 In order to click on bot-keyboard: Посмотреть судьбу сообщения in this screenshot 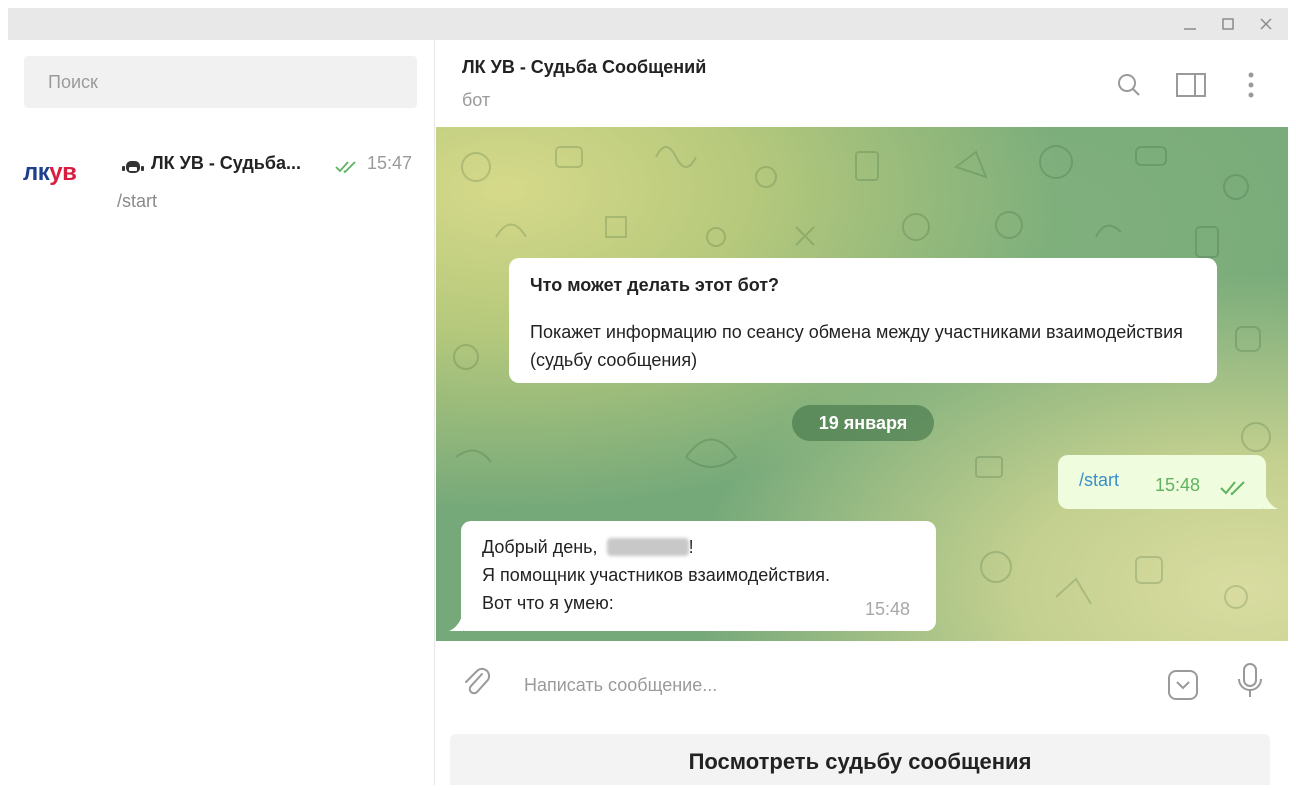, I will do `click(862, 755)`.